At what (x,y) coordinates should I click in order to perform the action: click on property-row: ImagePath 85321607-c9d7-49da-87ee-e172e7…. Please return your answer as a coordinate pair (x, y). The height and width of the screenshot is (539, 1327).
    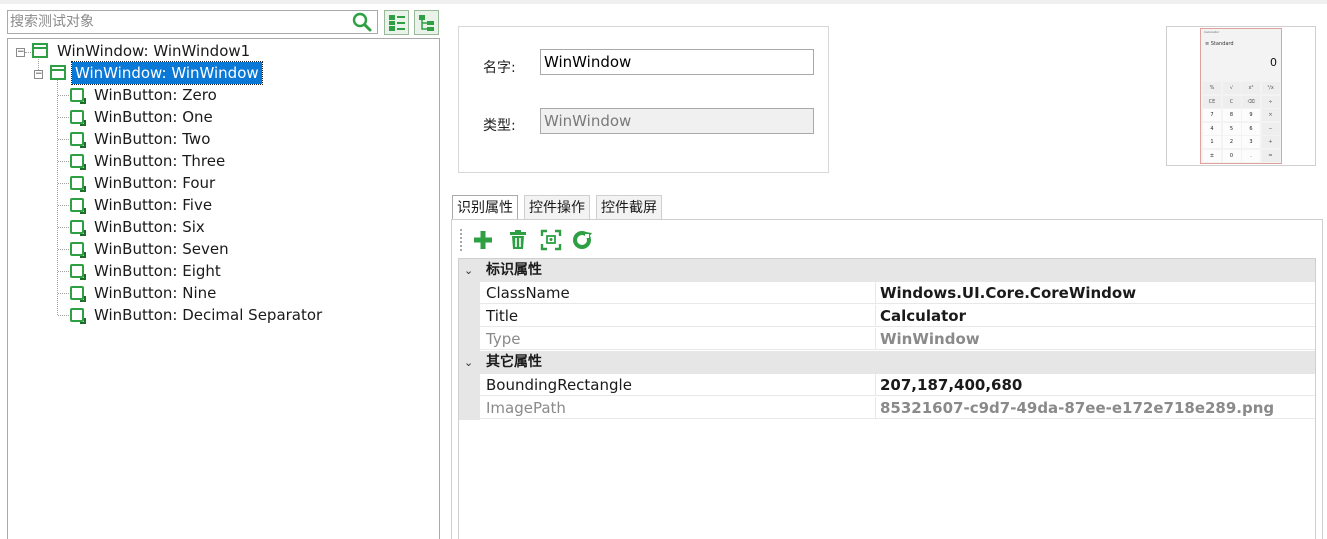
    Looking at the image, I should click on (887, 408).